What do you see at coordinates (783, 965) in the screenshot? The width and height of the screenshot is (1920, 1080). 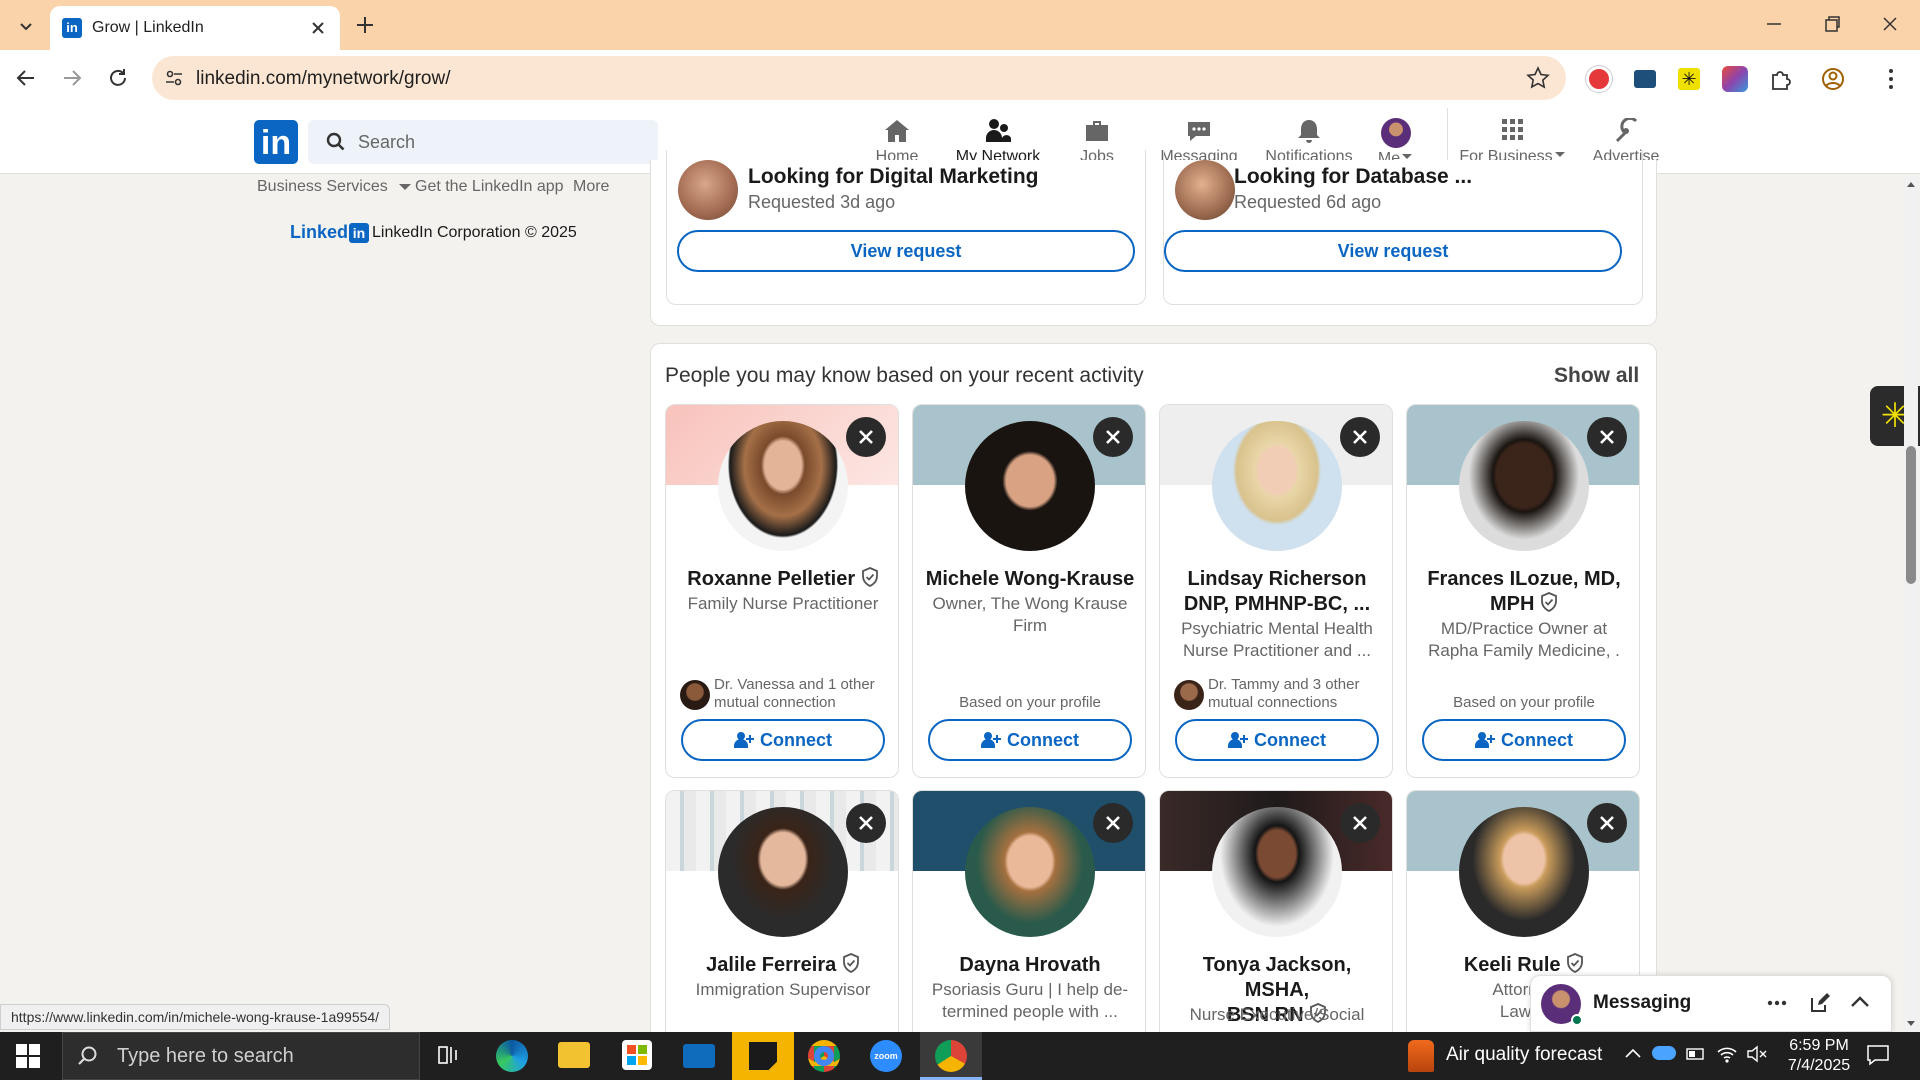 I see `person-name: Jalile Ferreira` at bounding box center [783, 965].